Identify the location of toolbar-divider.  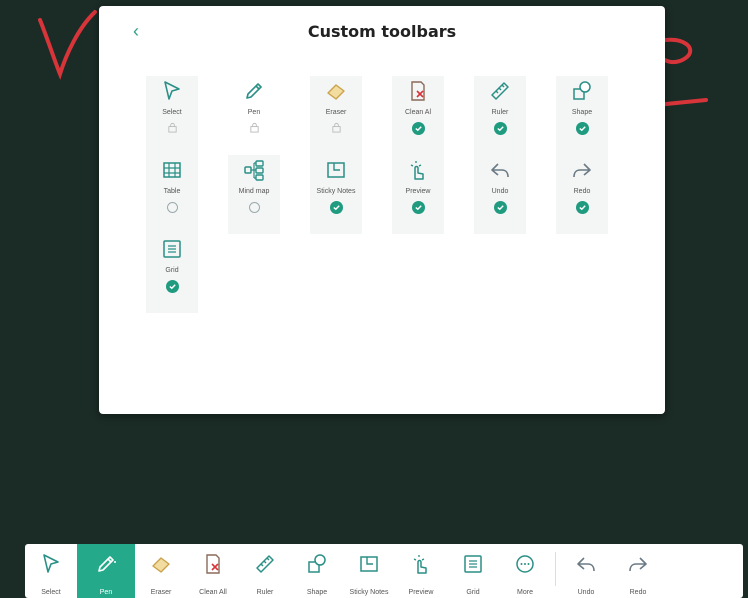
(555, 569).